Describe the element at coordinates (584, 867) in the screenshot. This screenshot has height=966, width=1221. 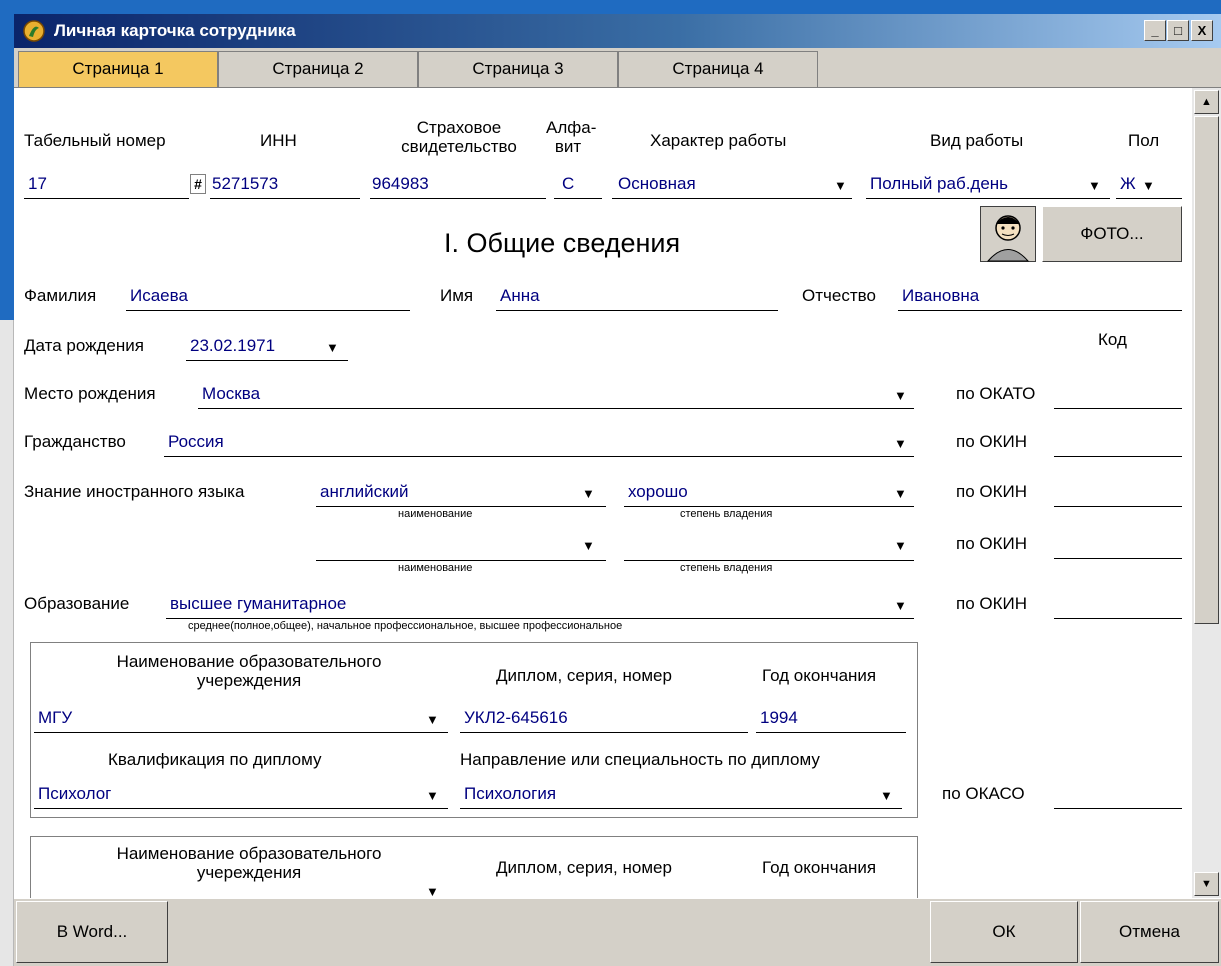
I see `diploma-label-2: Диплом, серия, номер` at that location.